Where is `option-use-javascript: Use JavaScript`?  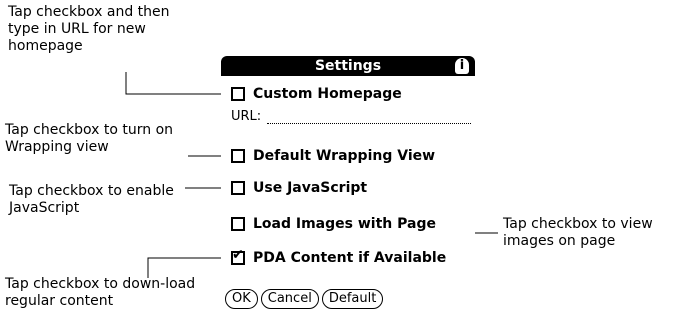
option-use-javascript: Use JavaScript is located at coordinates (299, 188).